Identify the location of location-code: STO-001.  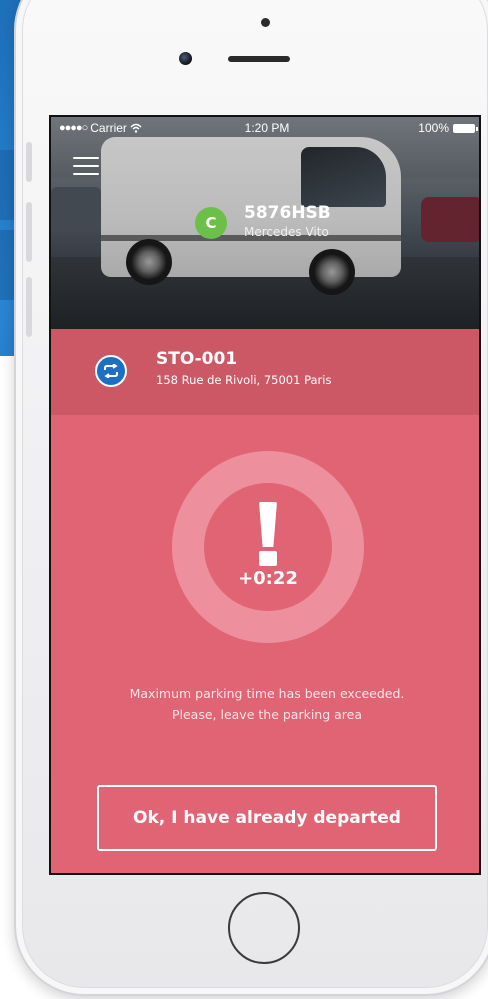
(197, 359).